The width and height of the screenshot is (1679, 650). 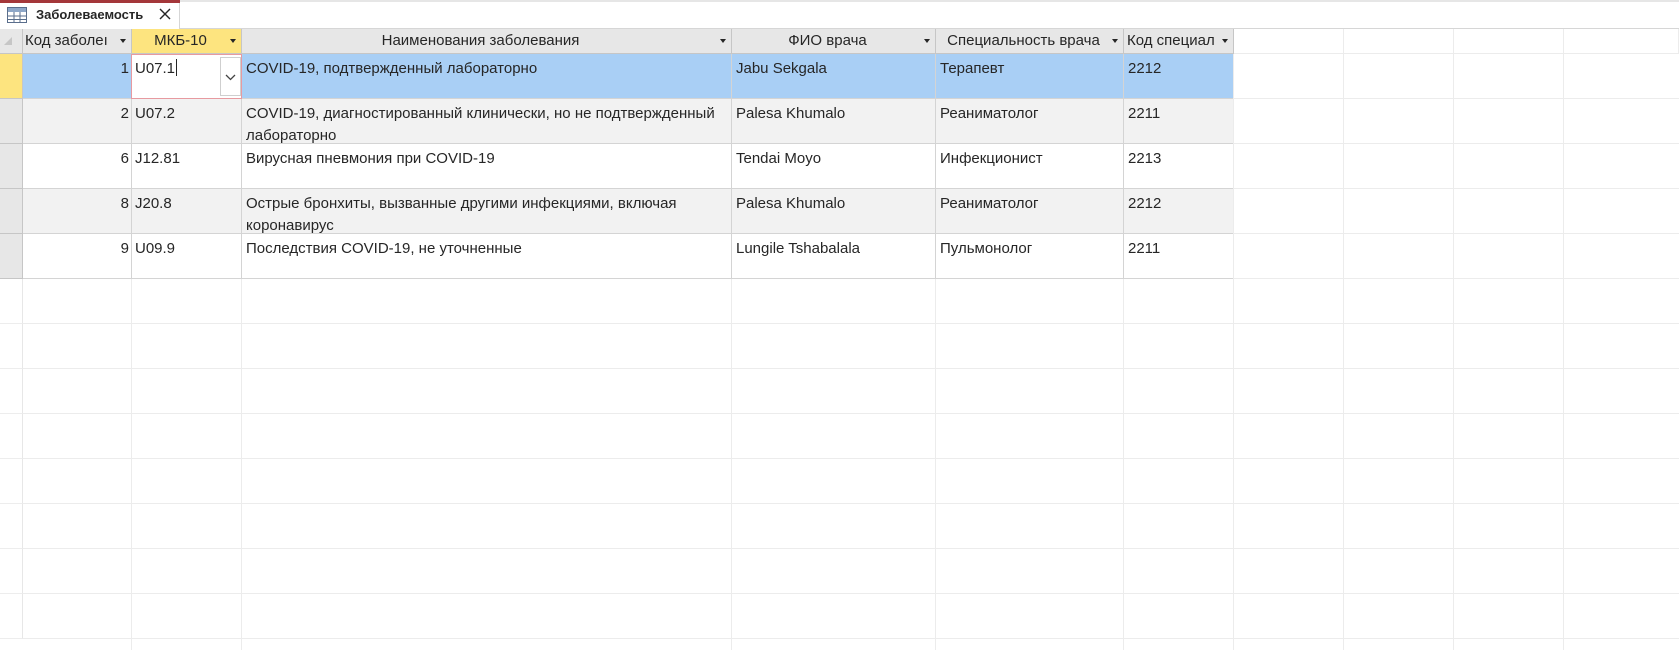 I want to click on column-header-label: Наименования заболевания, so click(x=480, y=40).